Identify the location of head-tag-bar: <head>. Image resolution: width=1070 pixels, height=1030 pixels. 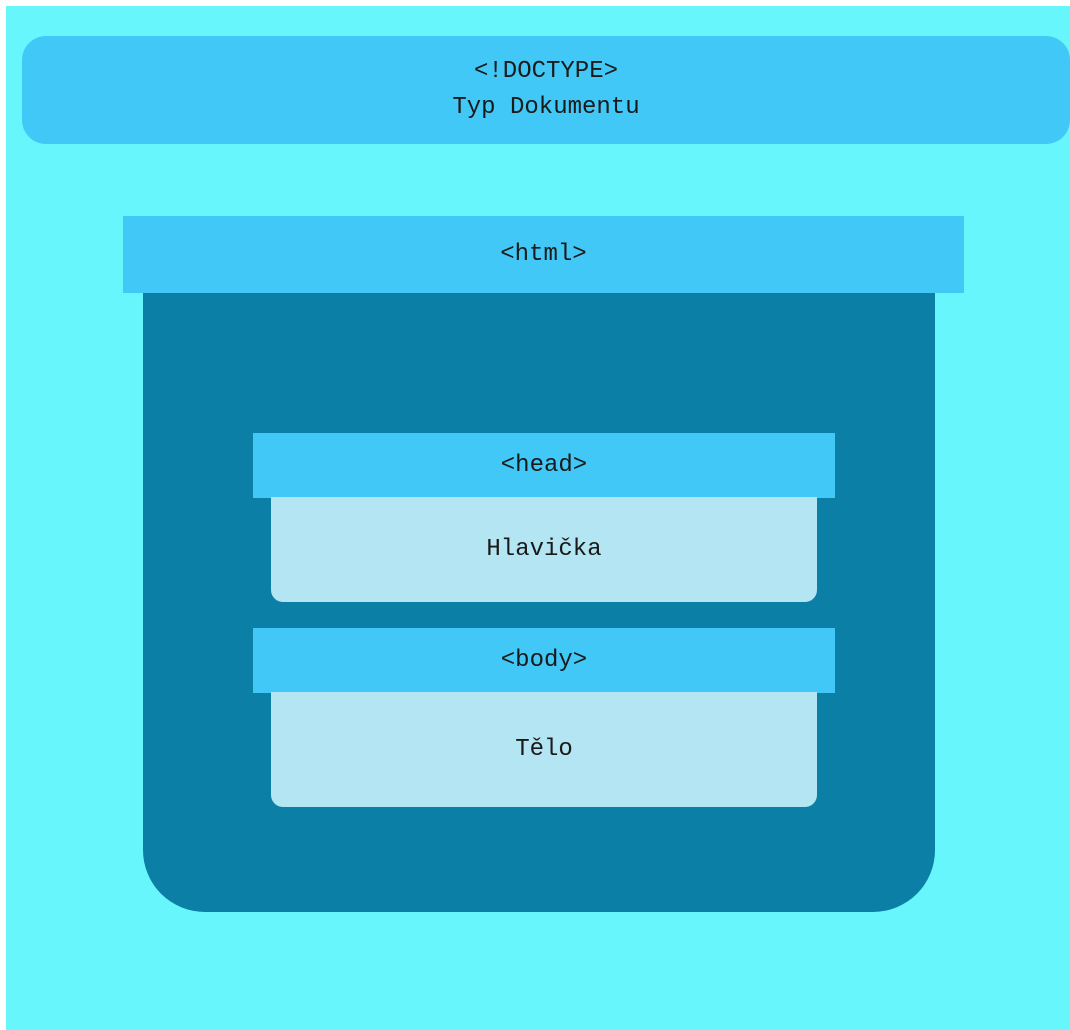
(544, 465).